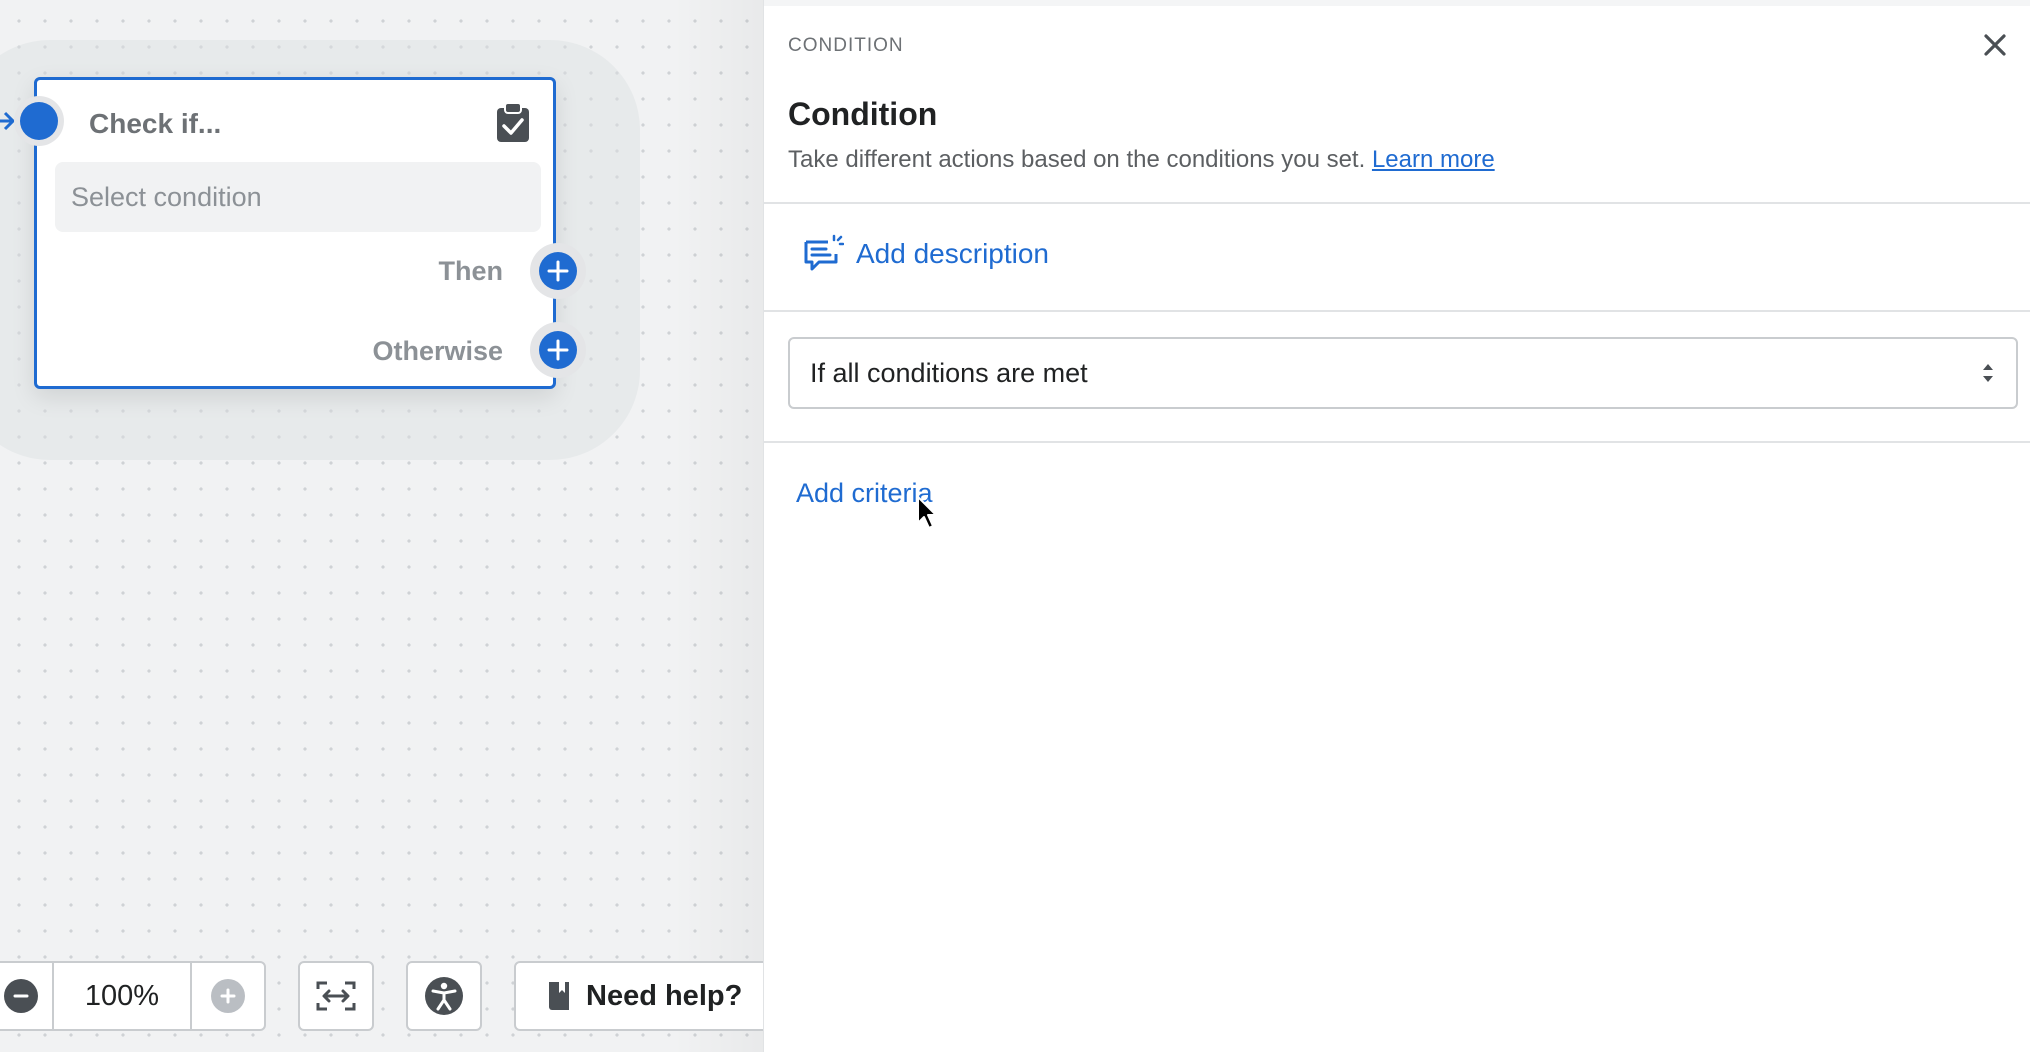  Describe the element at coordinates (1995, 45) in the screenshot. I see `close-icon` at that location.